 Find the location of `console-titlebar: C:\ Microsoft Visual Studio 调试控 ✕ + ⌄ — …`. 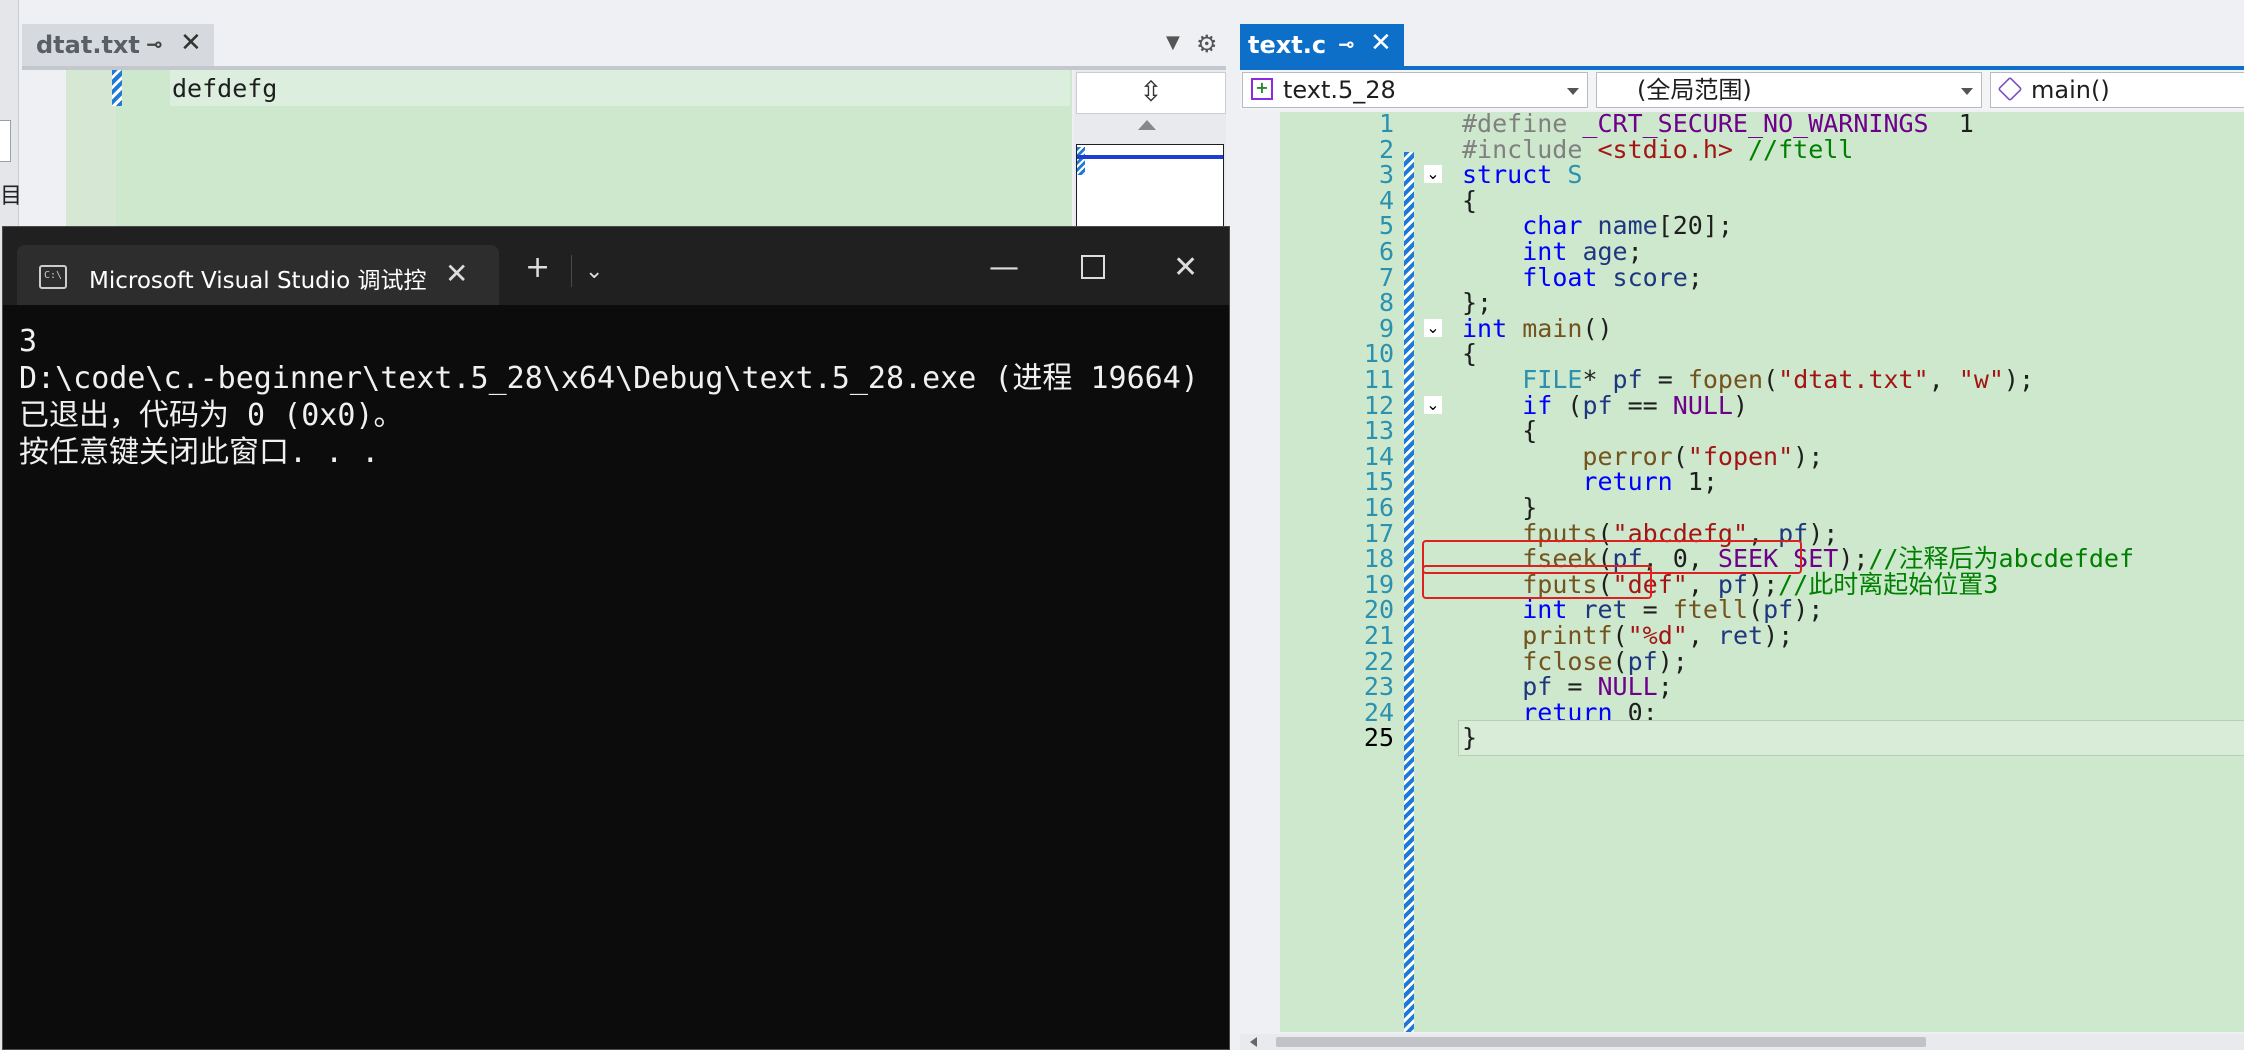

console-titlebar: C:\ Microsoft Visual Studio 调试控 ✕ + ⌄ — … is located at coordinates (616, 266).